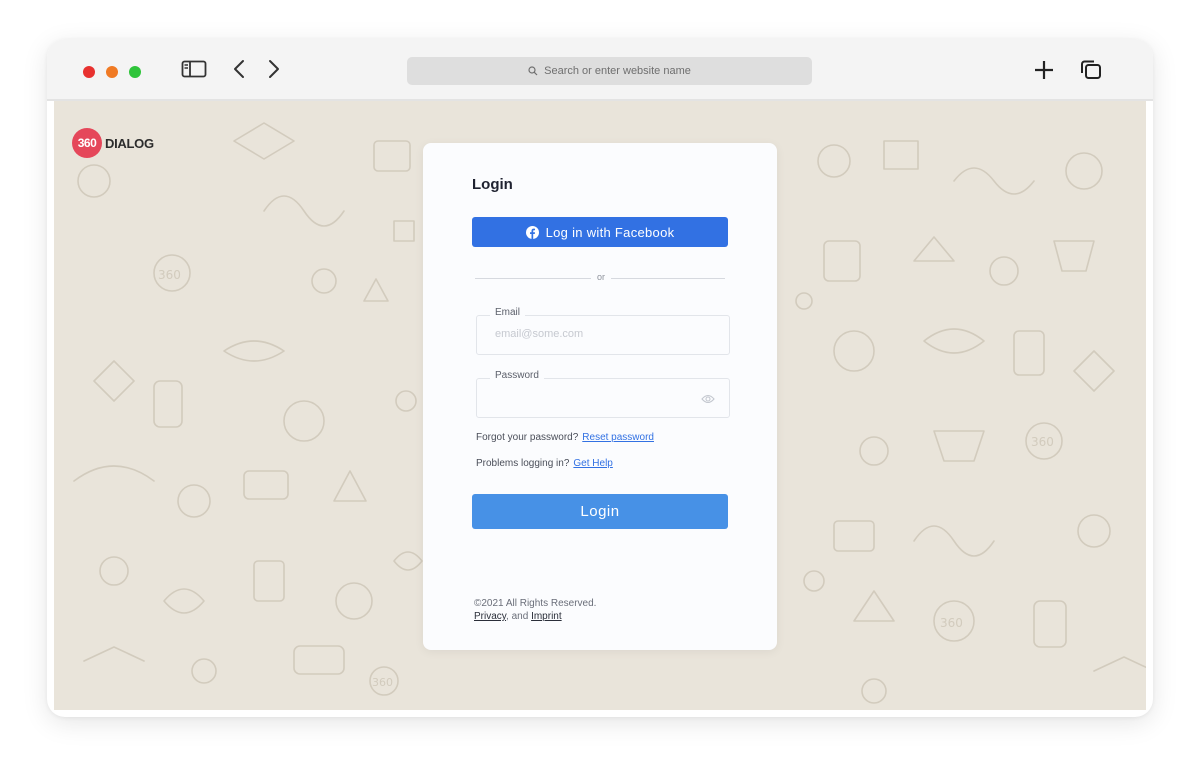 The width and height of the screenshot is (1200, 772). I want to click on email-field: Email, so click(603, 331).